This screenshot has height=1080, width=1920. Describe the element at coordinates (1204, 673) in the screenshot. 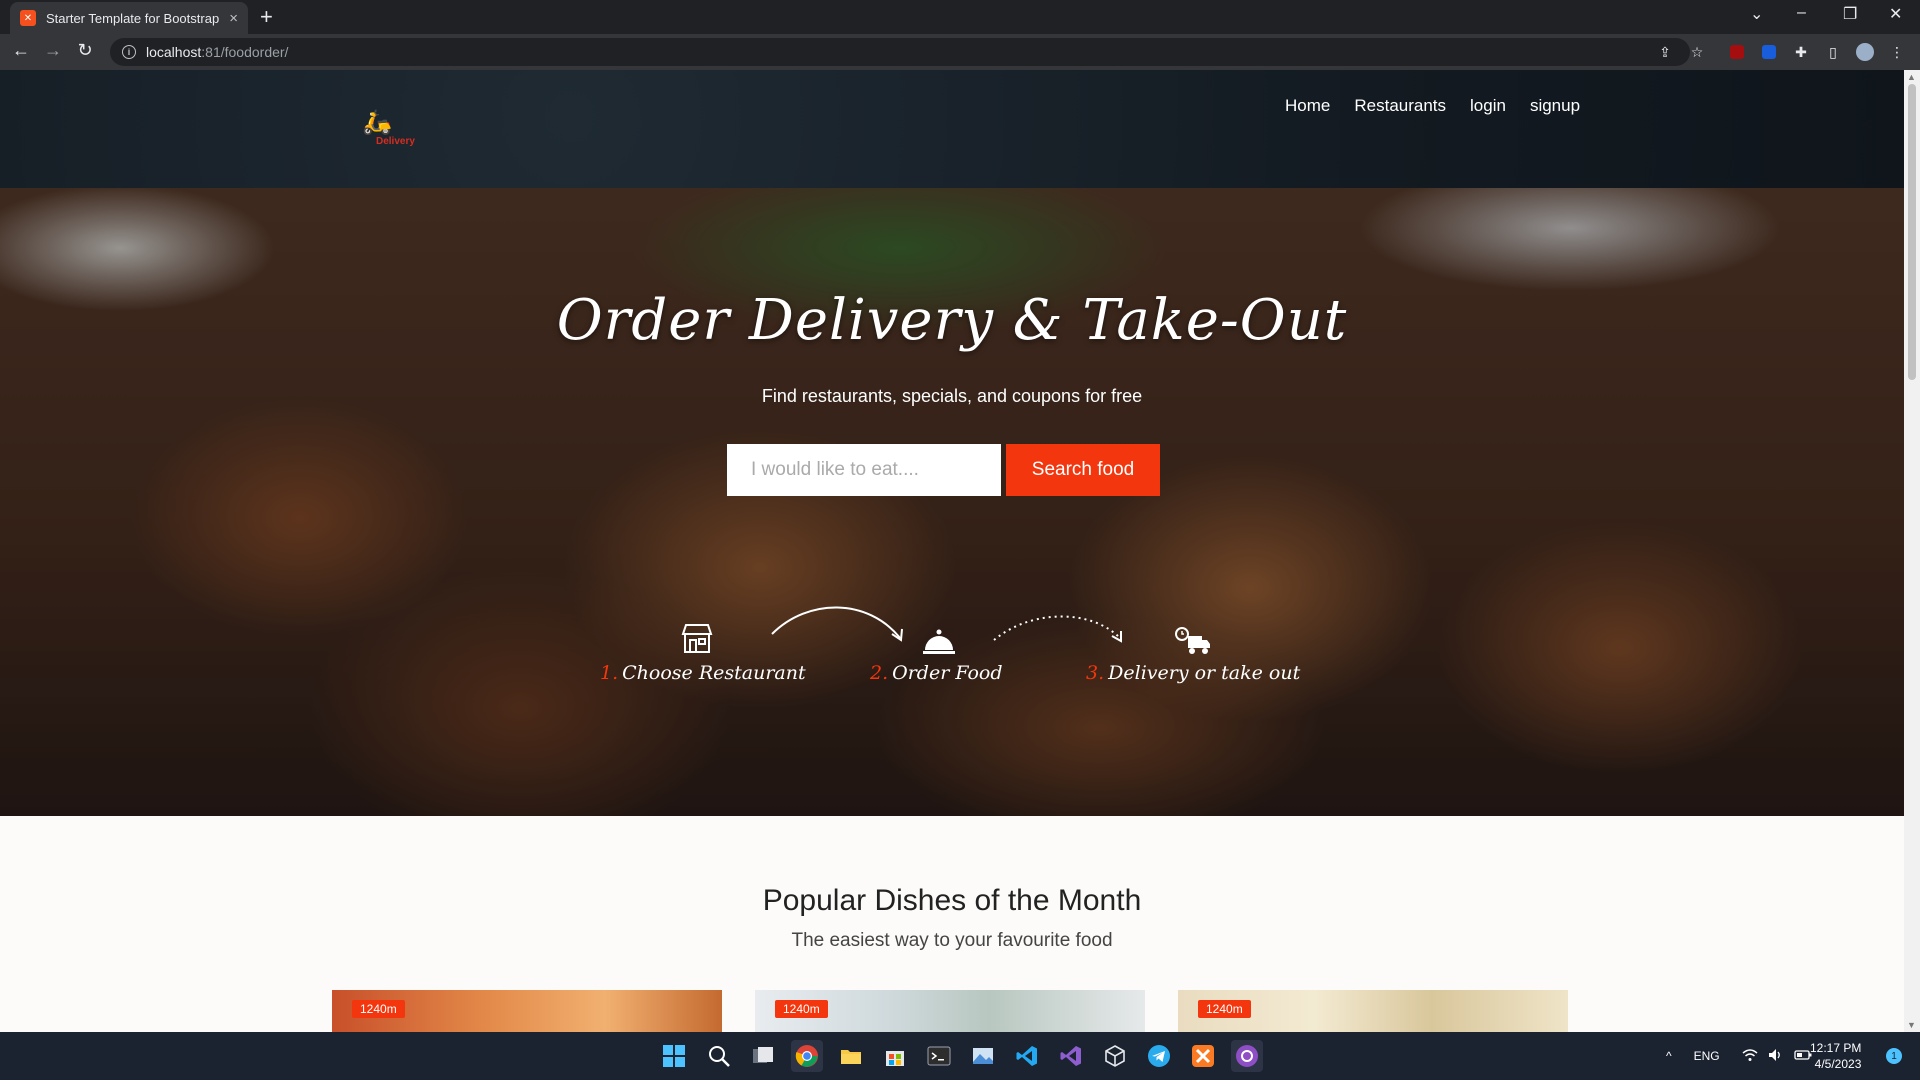

I see `step-label: Delivery or take out` at that location.